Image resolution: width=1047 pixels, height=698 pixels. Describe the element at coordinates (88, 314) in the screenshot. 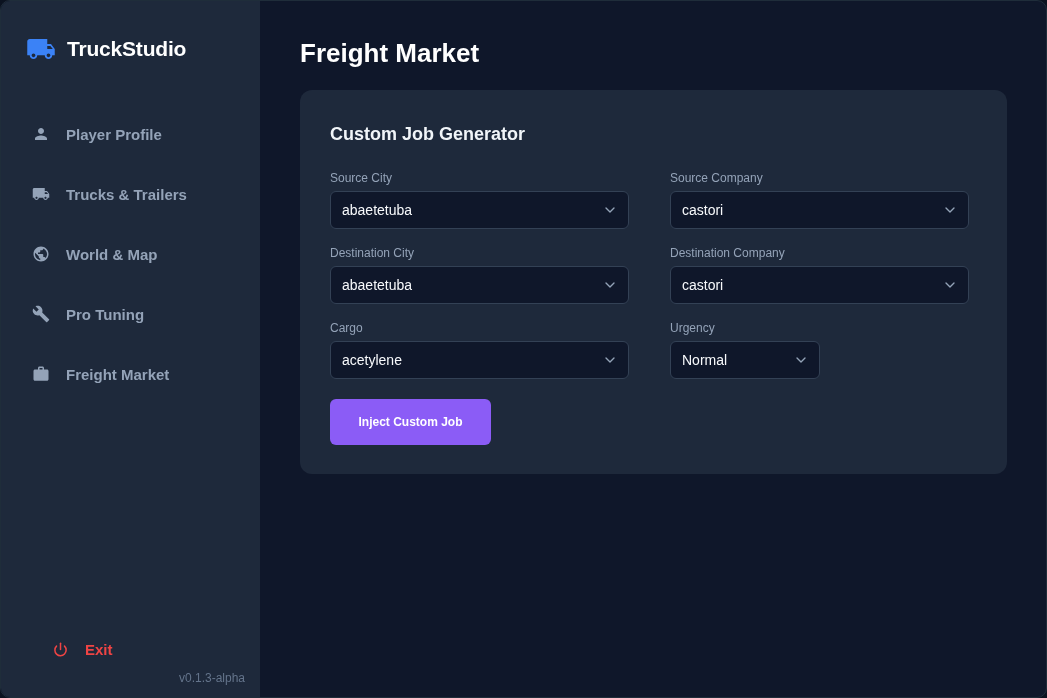

I see `sidebar-item: Pro Tuning` at that location.